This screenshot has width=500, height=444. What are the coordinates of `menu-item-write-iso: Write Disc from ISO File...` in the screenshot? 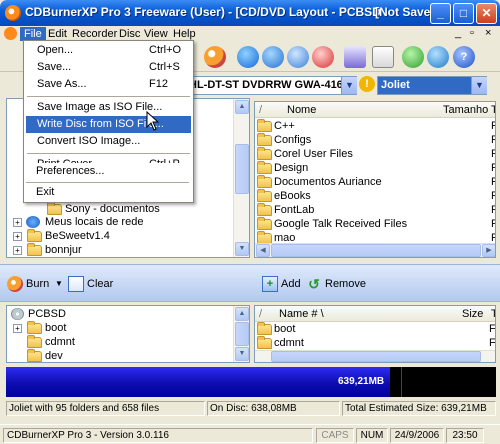 It's located at (108, 124).